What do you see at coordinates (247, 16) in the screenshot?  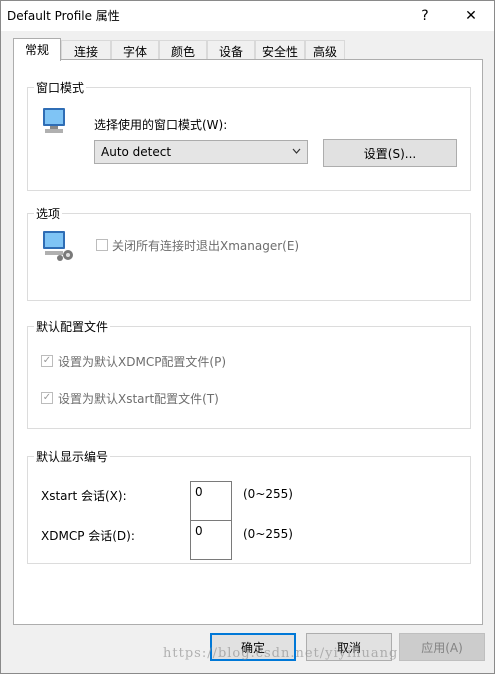 I see `title-bar: Default Profile 属性 ? ✕` at bounding box center [247, 16].